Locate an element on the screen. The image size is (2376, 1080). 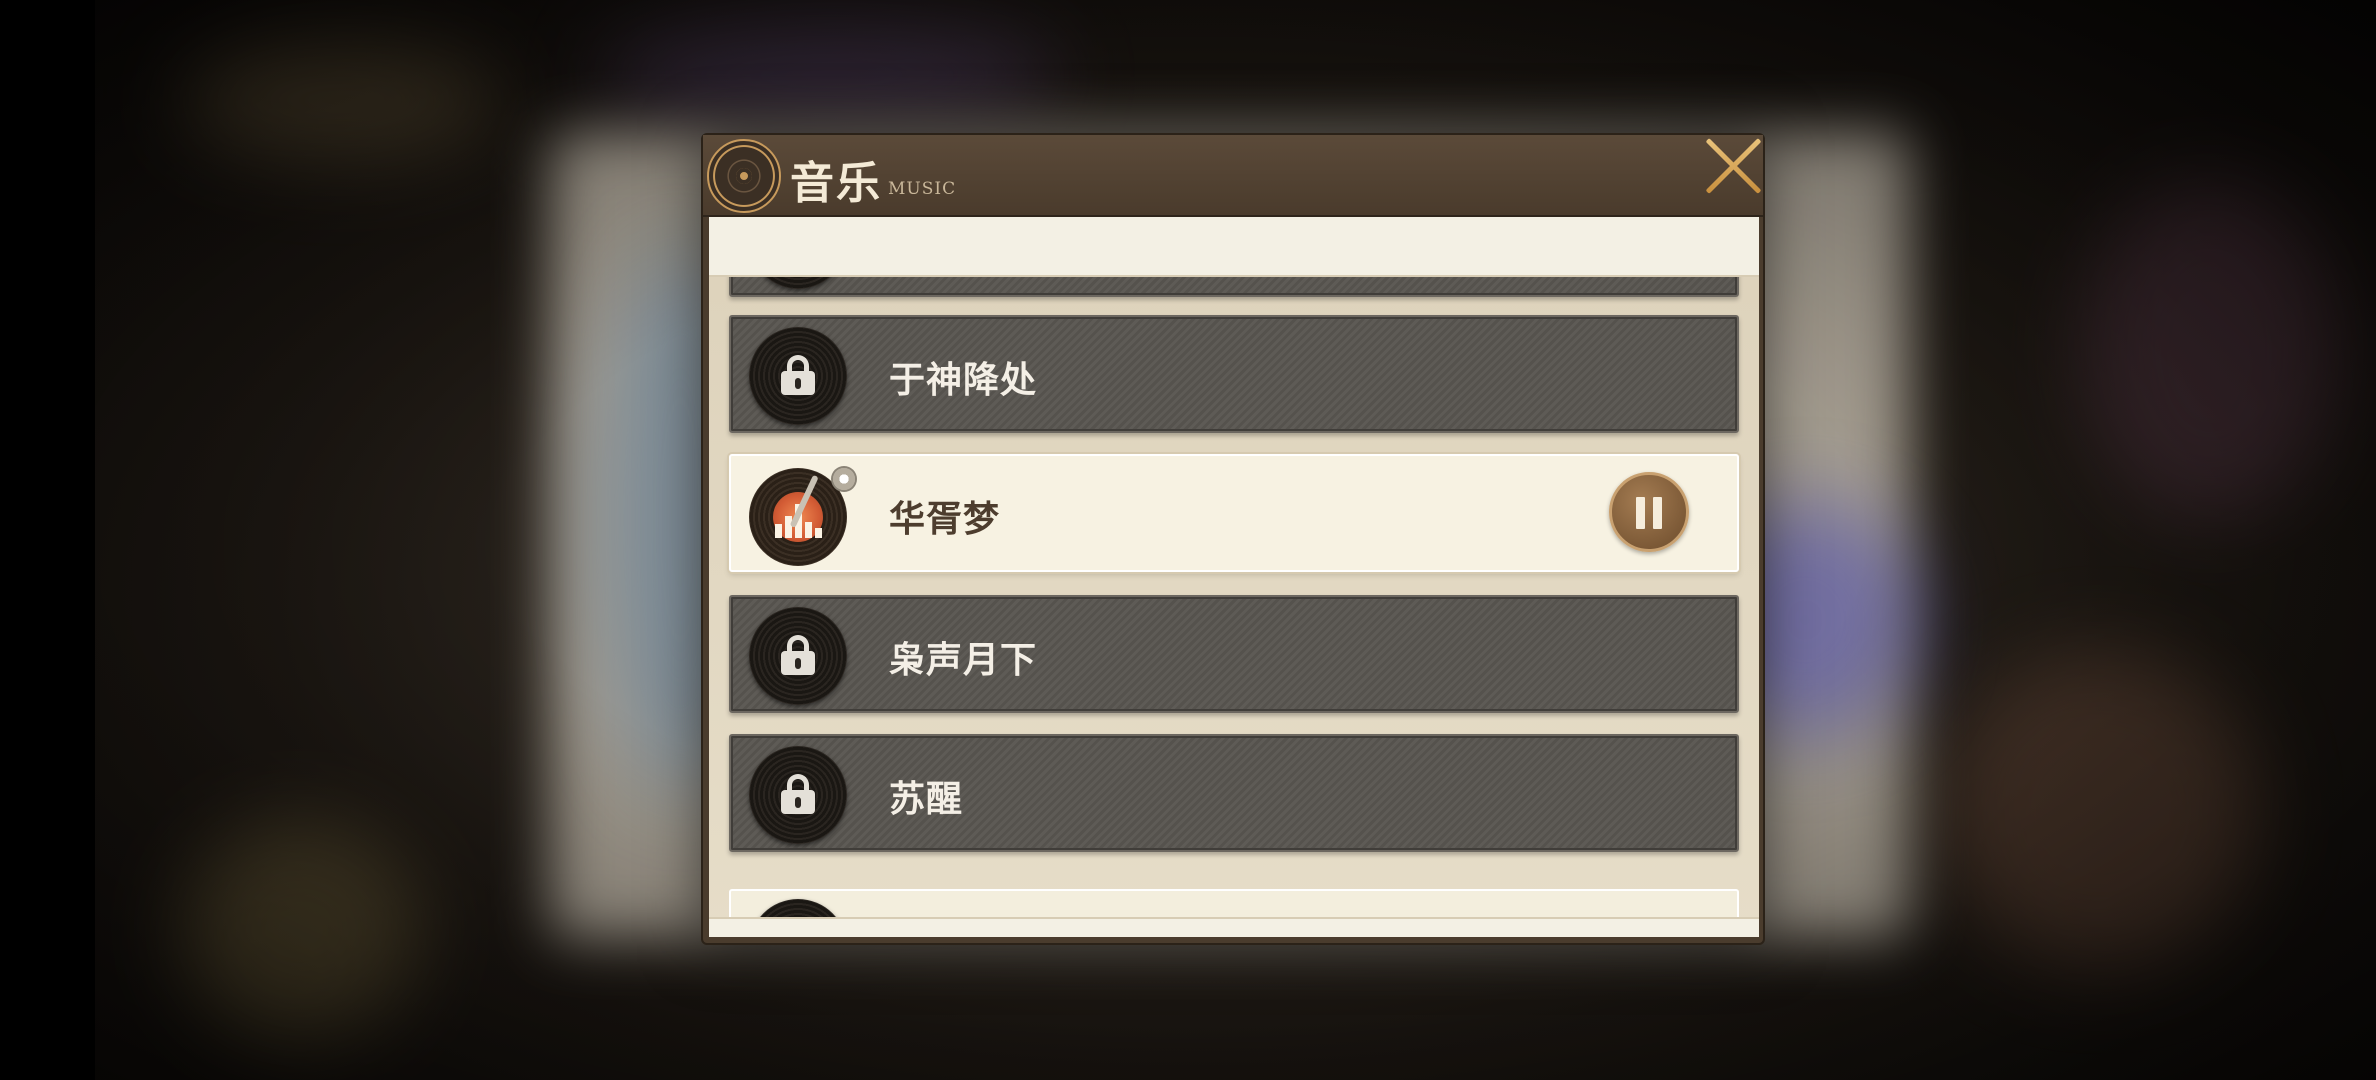
vinyl-gear-icon is located at coordinates (744, 176).